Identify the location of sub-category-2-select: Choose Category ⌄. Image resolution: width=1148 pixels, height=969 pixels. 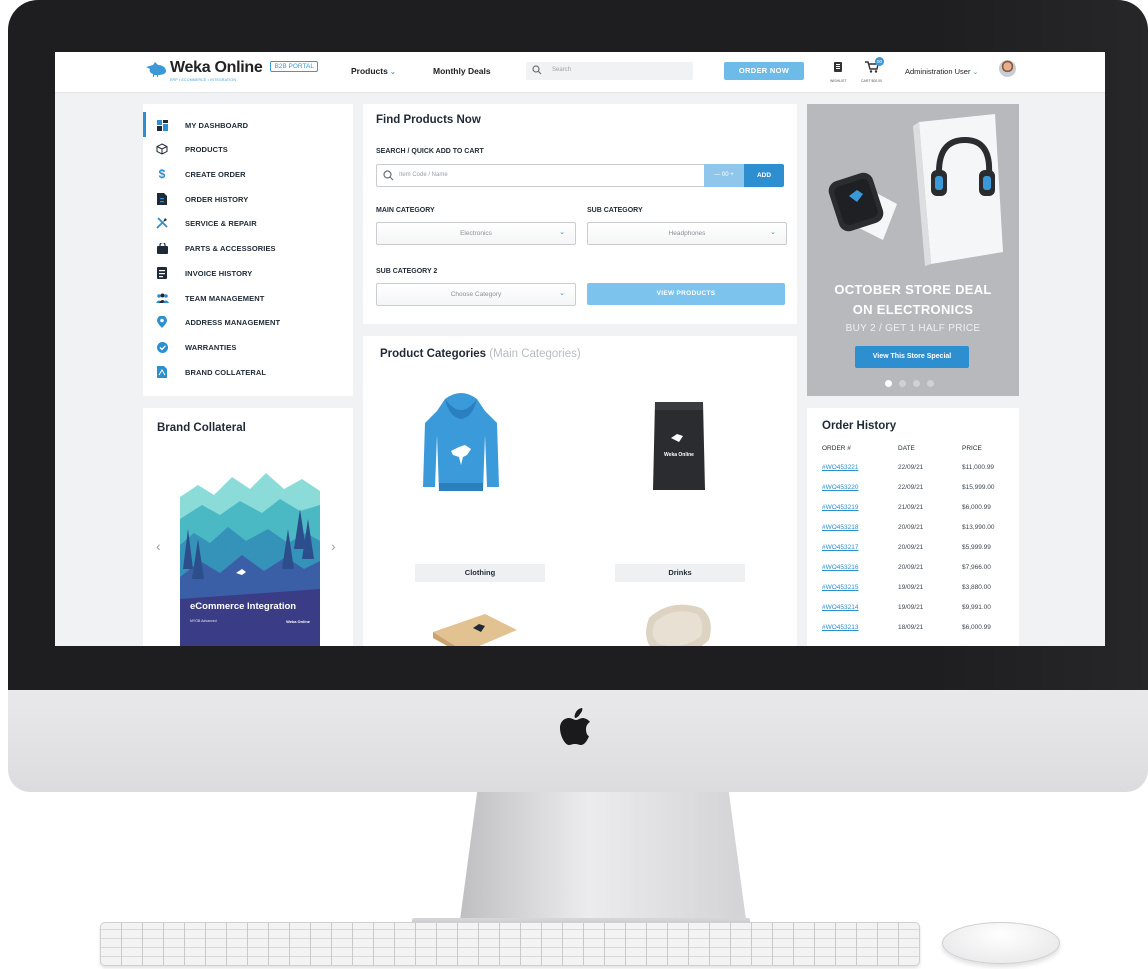
(476, 294).